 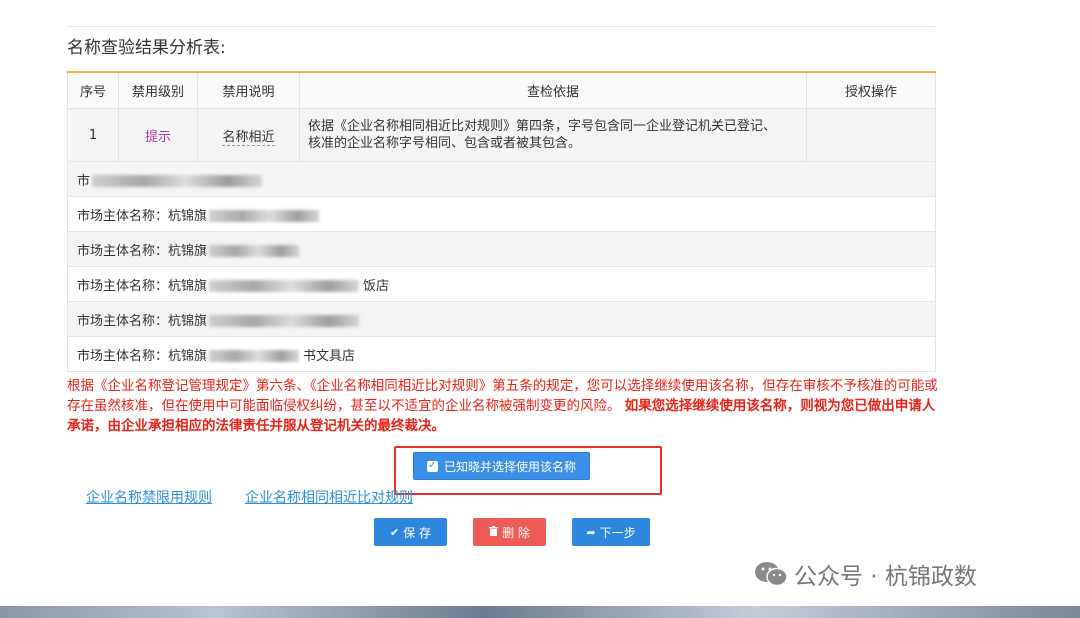 What do you see at coordinates (84, 181) in the screenshot?
I see `entity-prefix: 市` at bounding box center [84, 181].